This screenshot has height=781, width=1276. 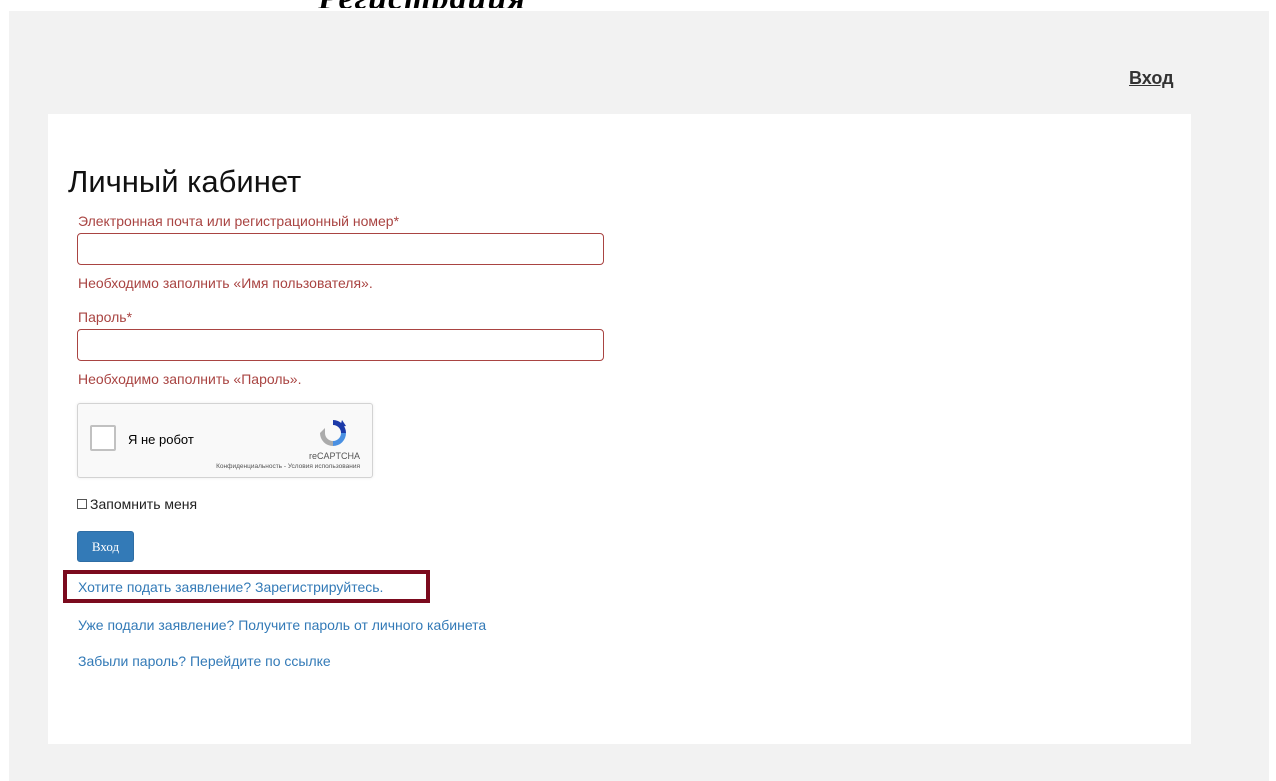 What do you see at coordinates (144, 504) in the screenshot?
I see `remember-me-label: Запомнить меня` at bounding box center [144, 504].